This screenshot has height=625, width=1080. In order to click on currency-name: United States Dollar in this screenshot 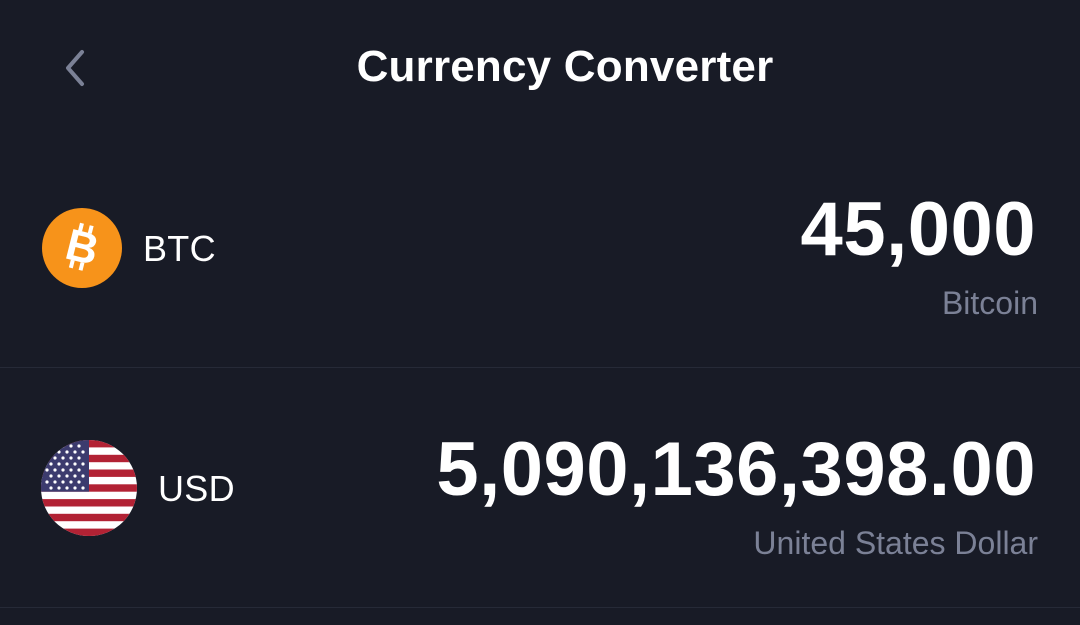, I will do `click(895, 543)`.